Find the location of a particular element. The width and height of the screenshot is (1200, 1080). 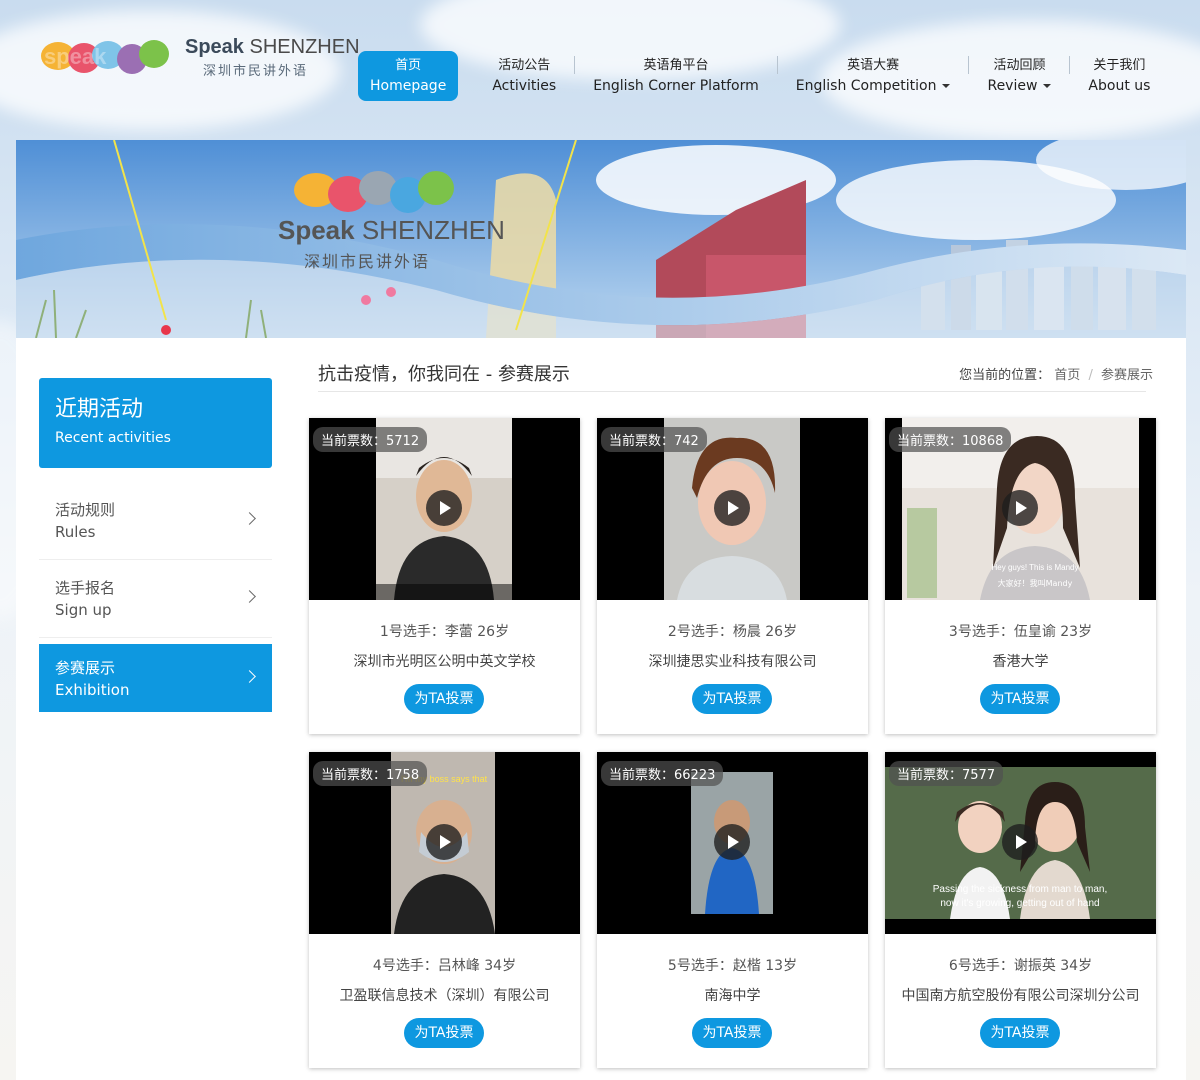

nav-activities: 活动公告 Activities is located at coordinates (524, 76).